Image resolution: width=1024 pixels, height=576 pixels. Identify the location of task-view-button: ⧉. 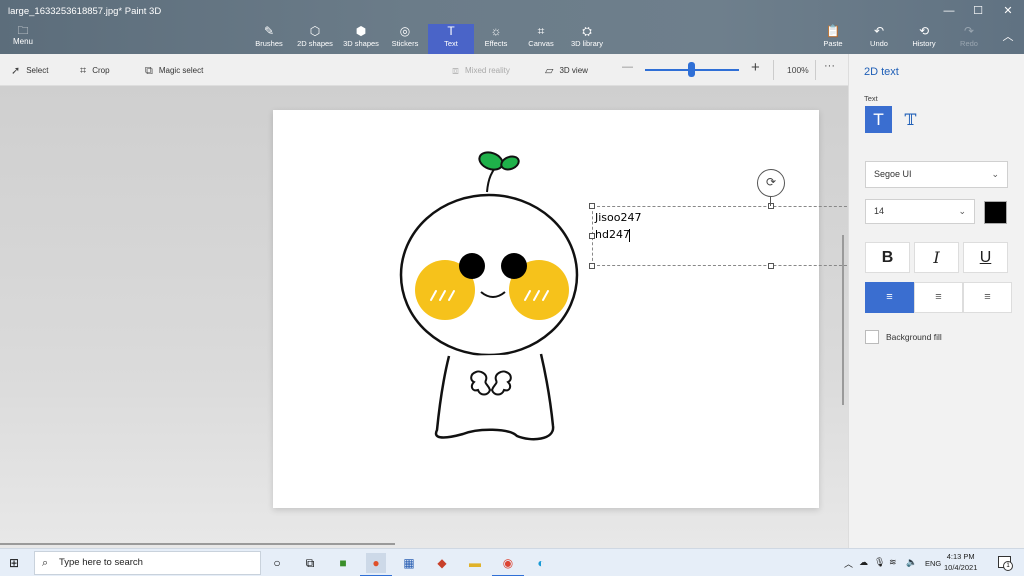
(310, 563).